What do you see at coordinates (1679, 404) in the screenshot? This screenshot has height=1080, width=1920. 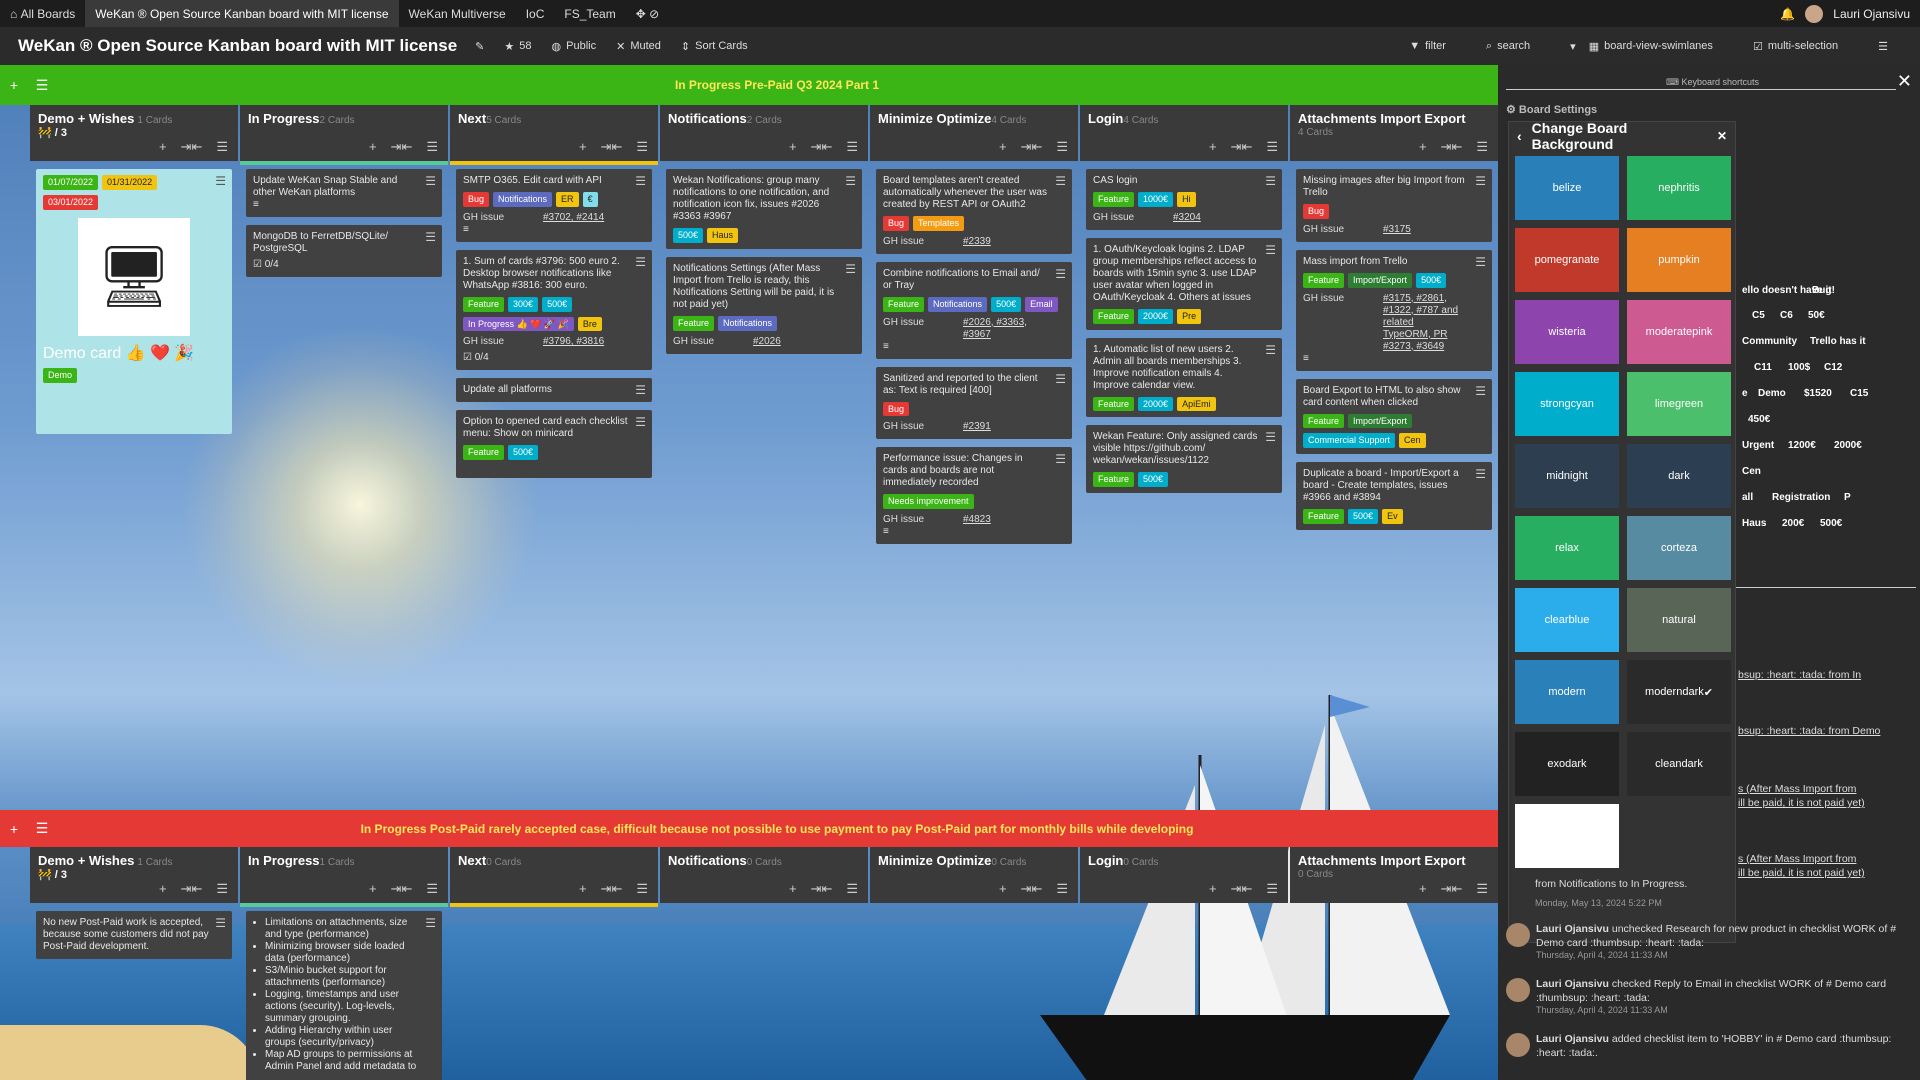 I see `background-swatch: limegreen` at bounding box center [1679, 404].